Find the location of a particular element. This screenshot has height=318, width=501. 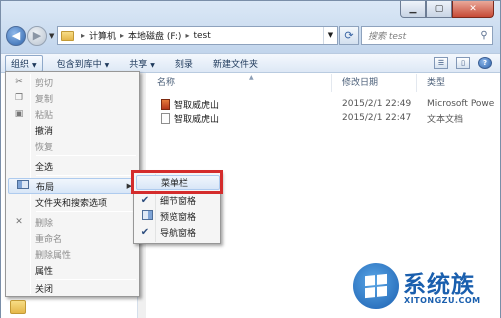

new-folder-label: 新建文件夹 is located at coordinates (235, 64).